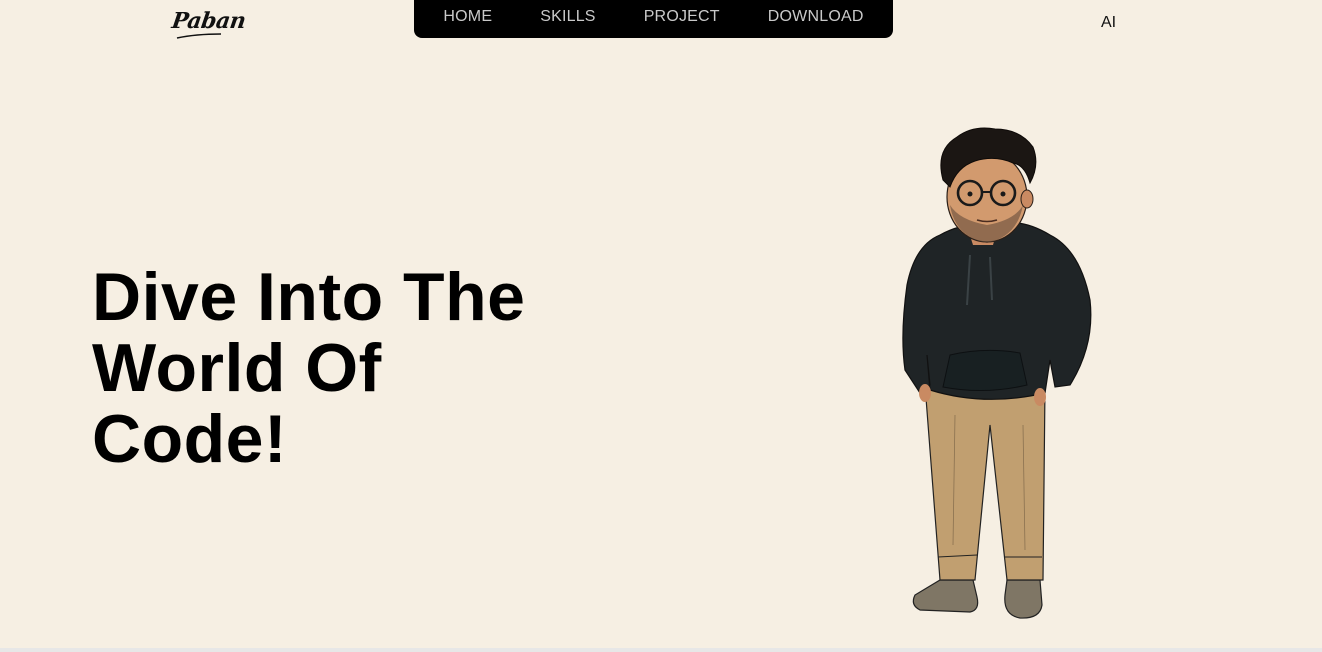  Describe the element at coordinates (661, 650) in the screenshot. I see `page-bottom-divider` at that location.